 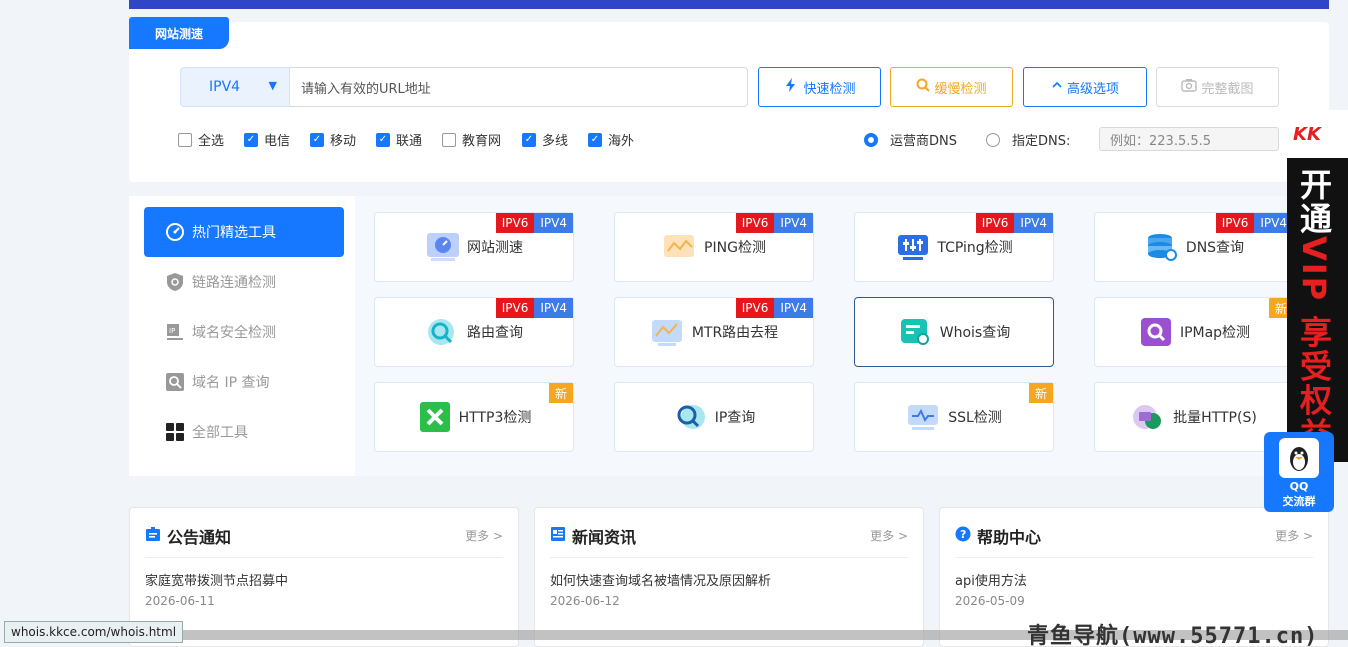 I want to click on http3-icon, so click(x=435, y=417).